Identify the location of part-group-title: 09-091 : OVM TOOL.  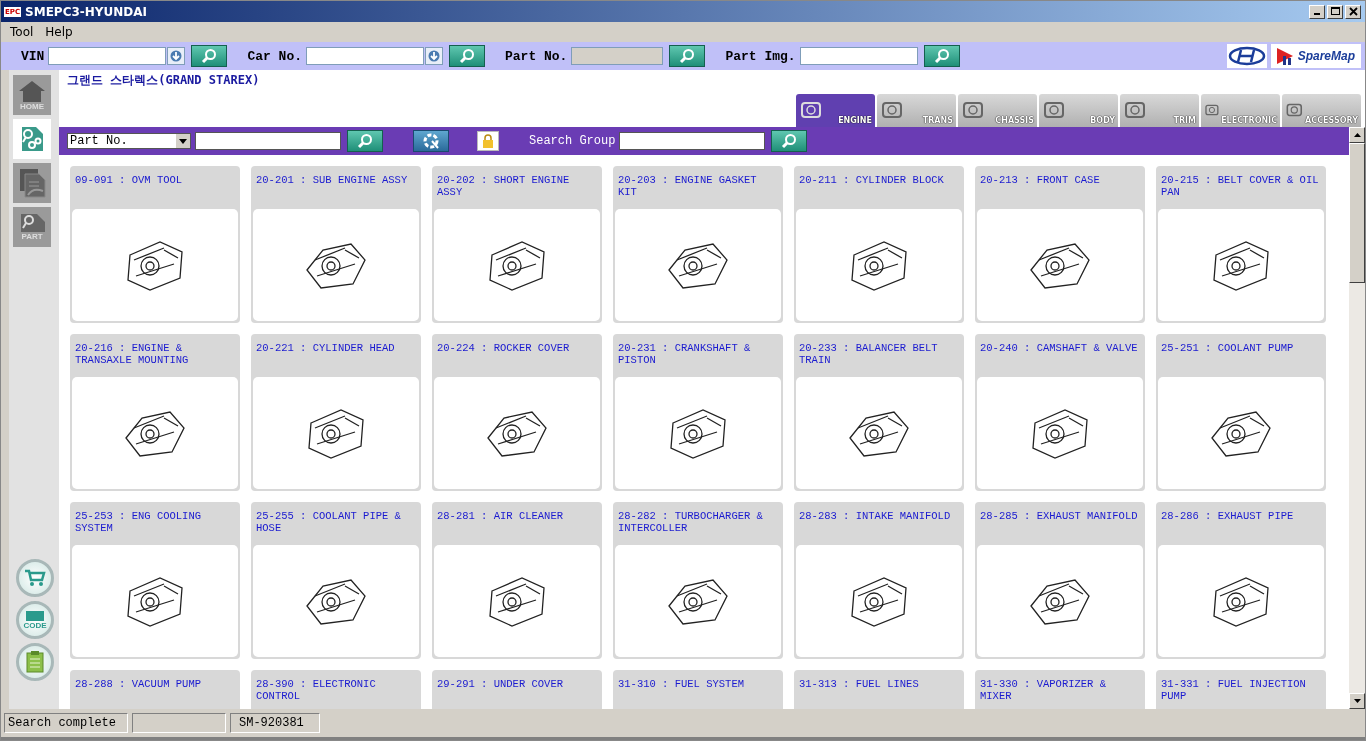
(129, 180).